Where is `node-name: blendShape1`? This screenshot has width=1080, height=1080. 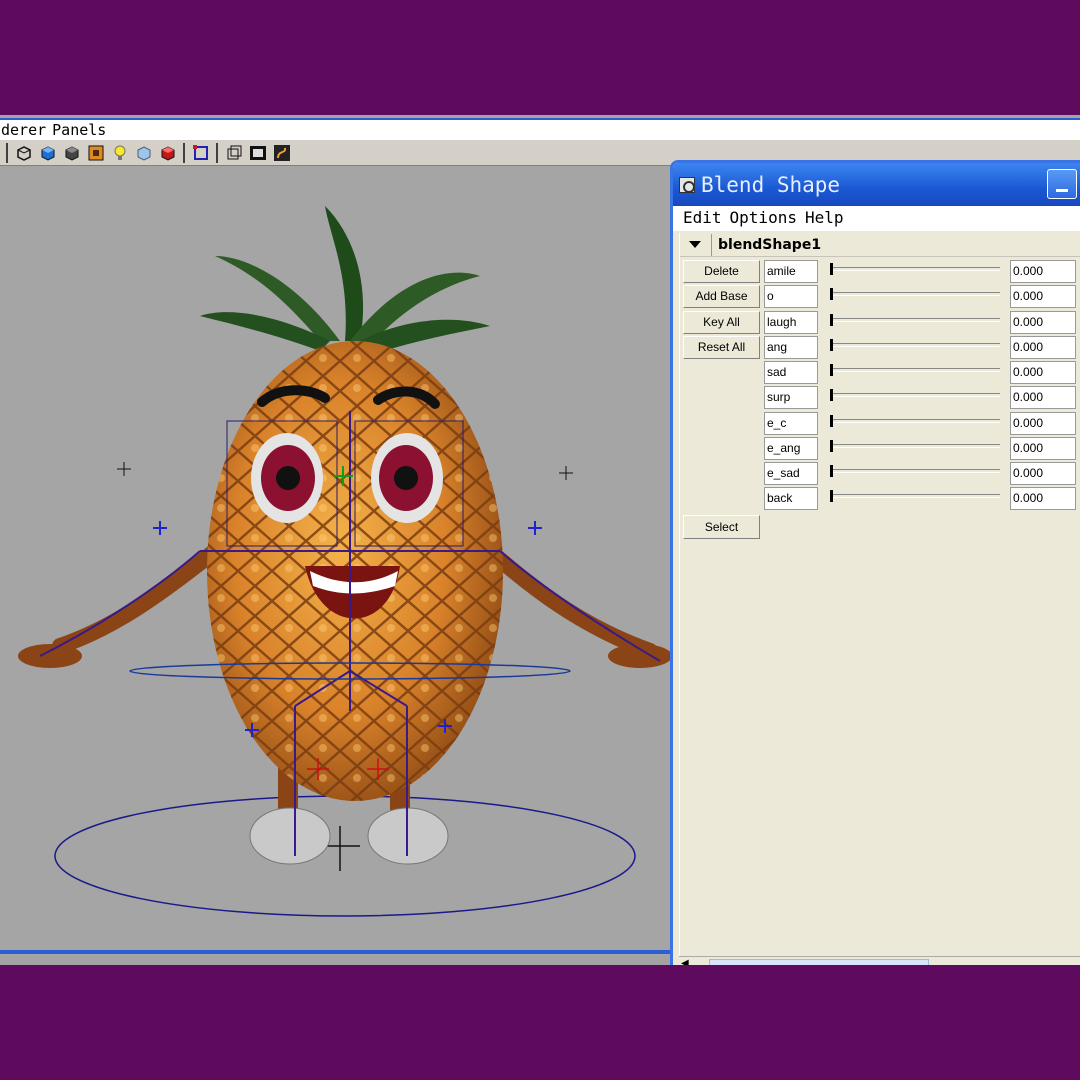
node-name: blendShape1 is located at coordinates (770, 244).